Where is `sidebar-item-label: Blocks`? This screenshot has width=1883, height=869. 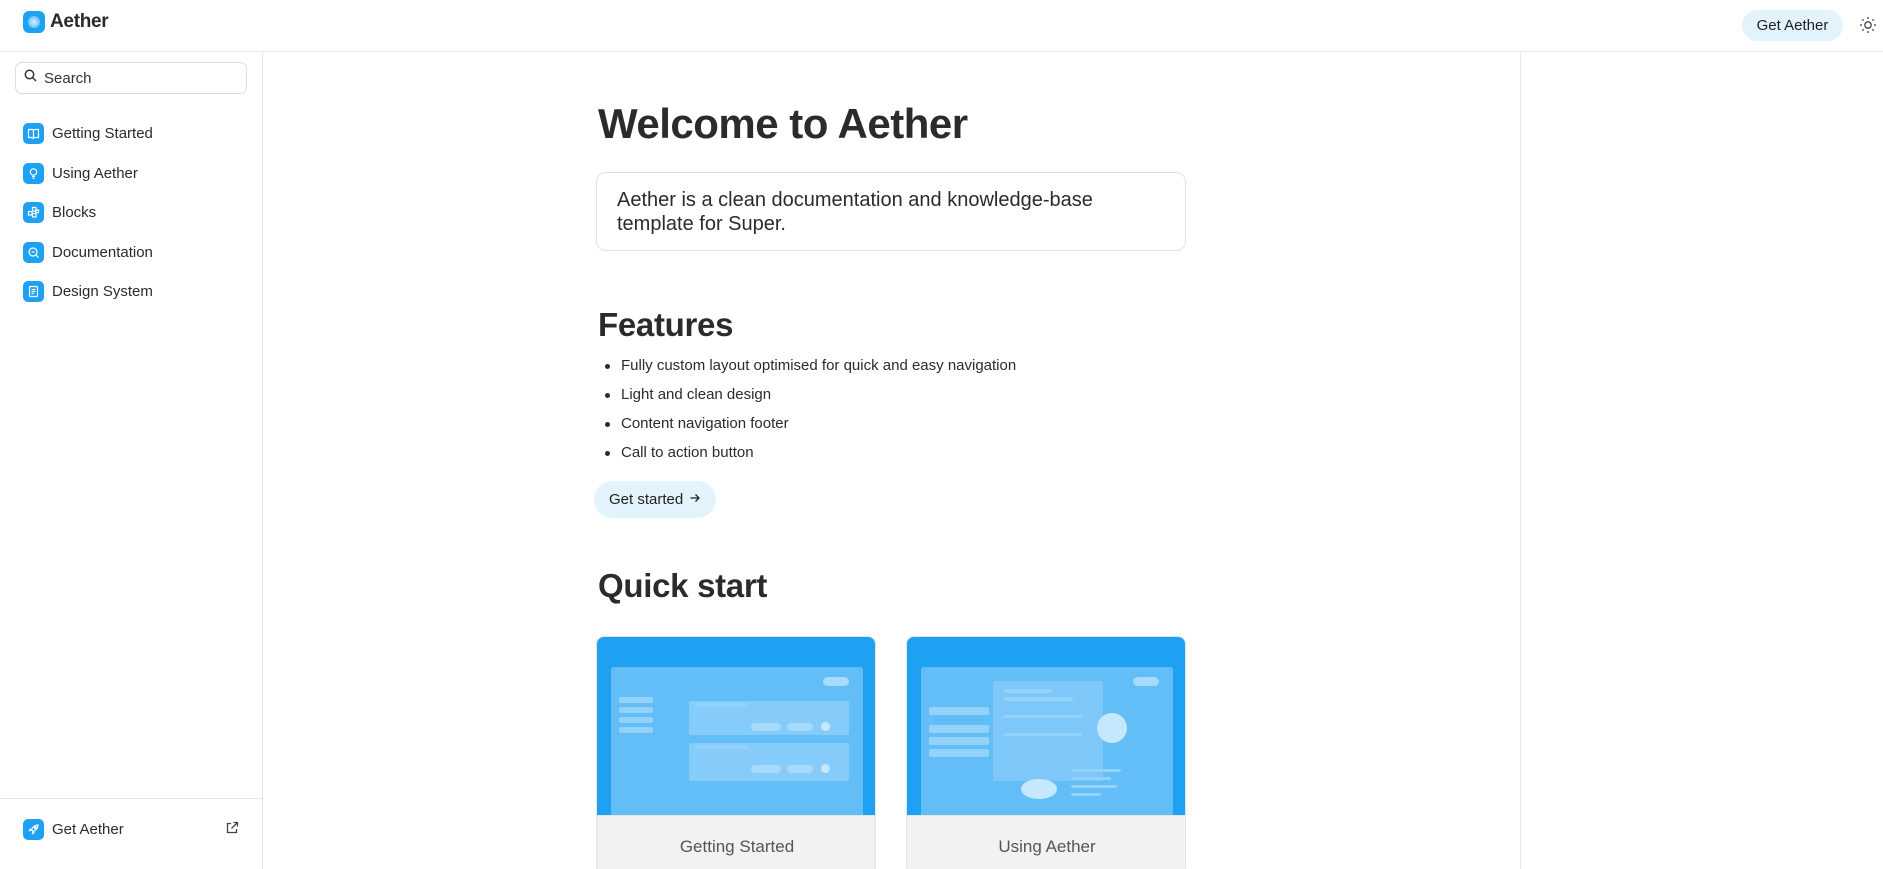
sidebar-item-label: Blocks is located at coordinates (74, 213).